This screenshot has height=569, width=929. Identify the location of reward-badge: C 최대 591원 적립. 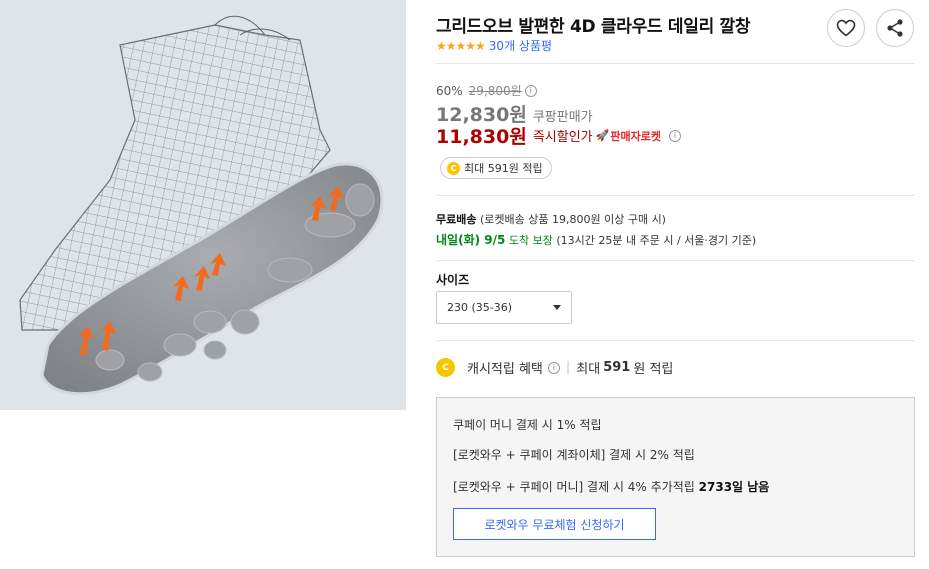
(496, 168).